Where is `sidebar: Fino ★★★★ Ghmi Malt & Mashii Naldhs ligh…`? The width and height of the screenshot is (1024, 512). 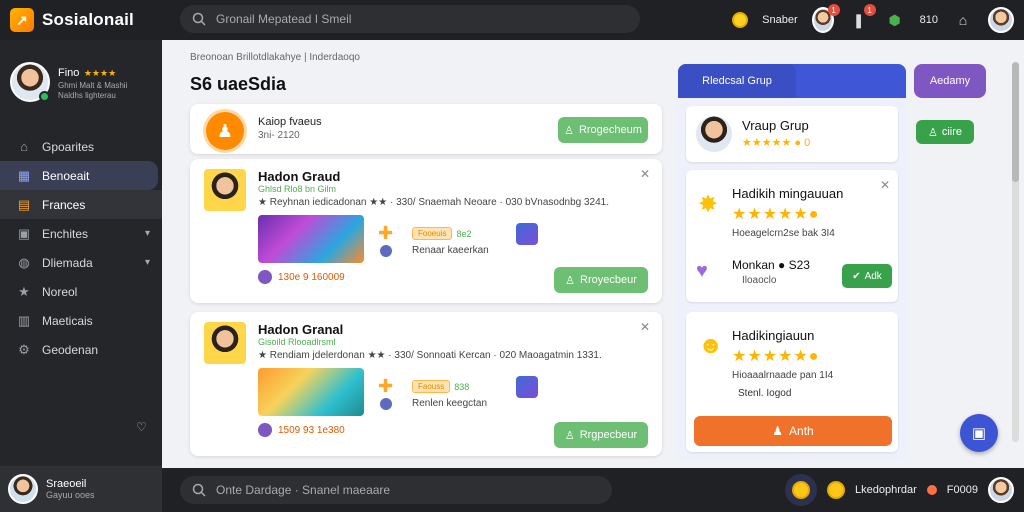 sidebar: Fino ★★★★ Ghmi Malt & Mashii Naldhs ligh… is located at coordinates (81, 253).